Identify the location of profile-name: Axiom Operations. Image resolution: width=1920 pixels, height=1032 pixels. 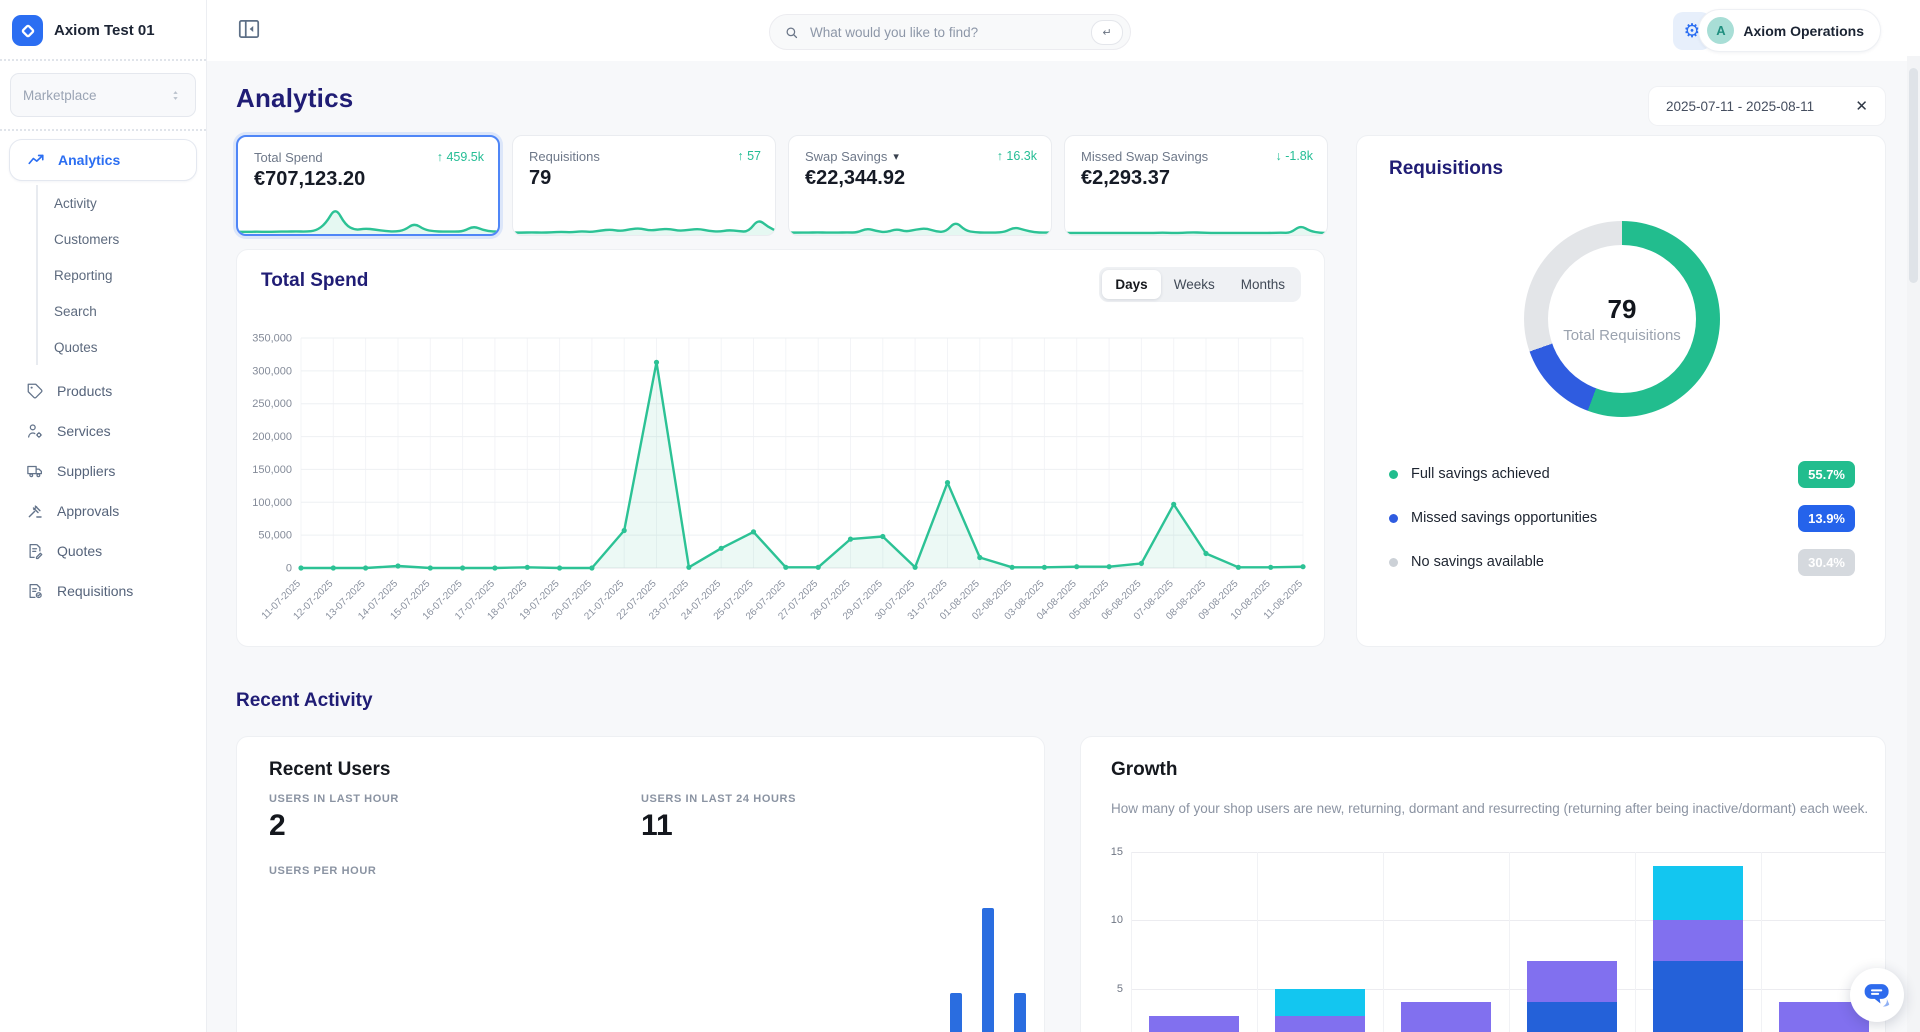
(1803, 30).